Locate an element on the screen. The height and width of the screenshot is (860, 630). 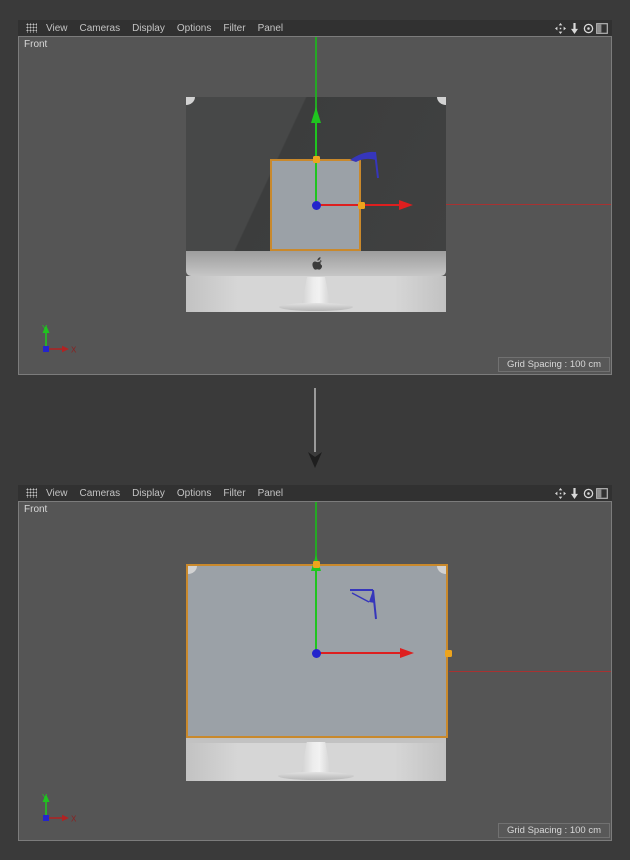
imac-chin is located at coordinates (316, 263).